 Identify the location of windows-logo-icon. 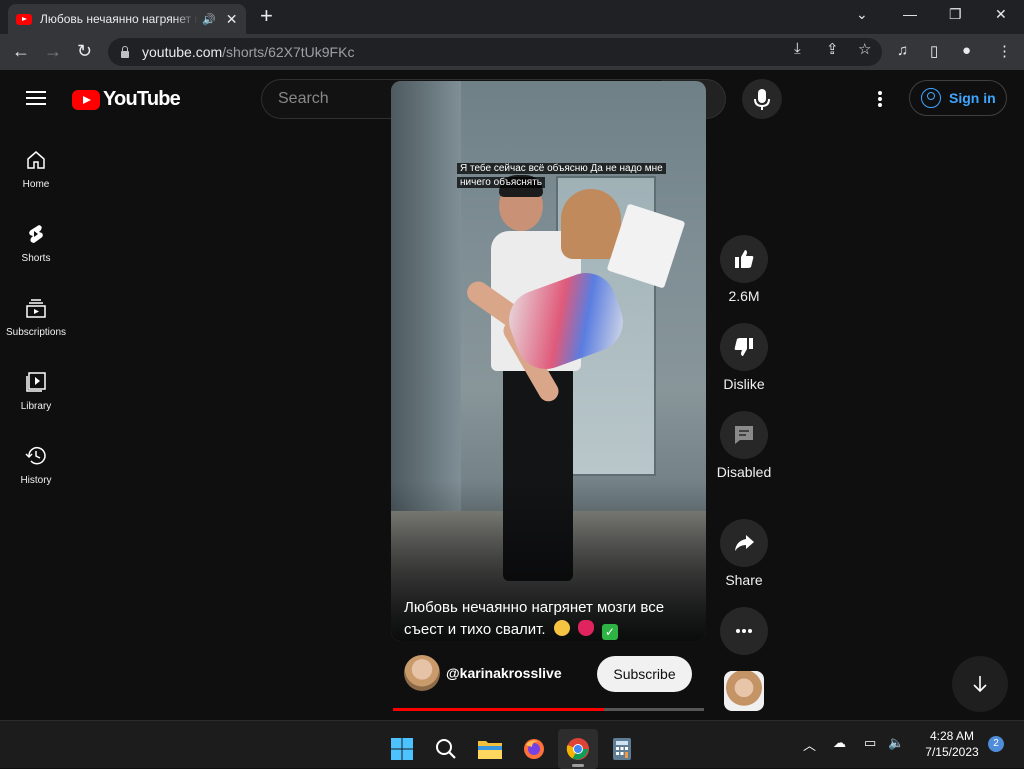
(402, 749).